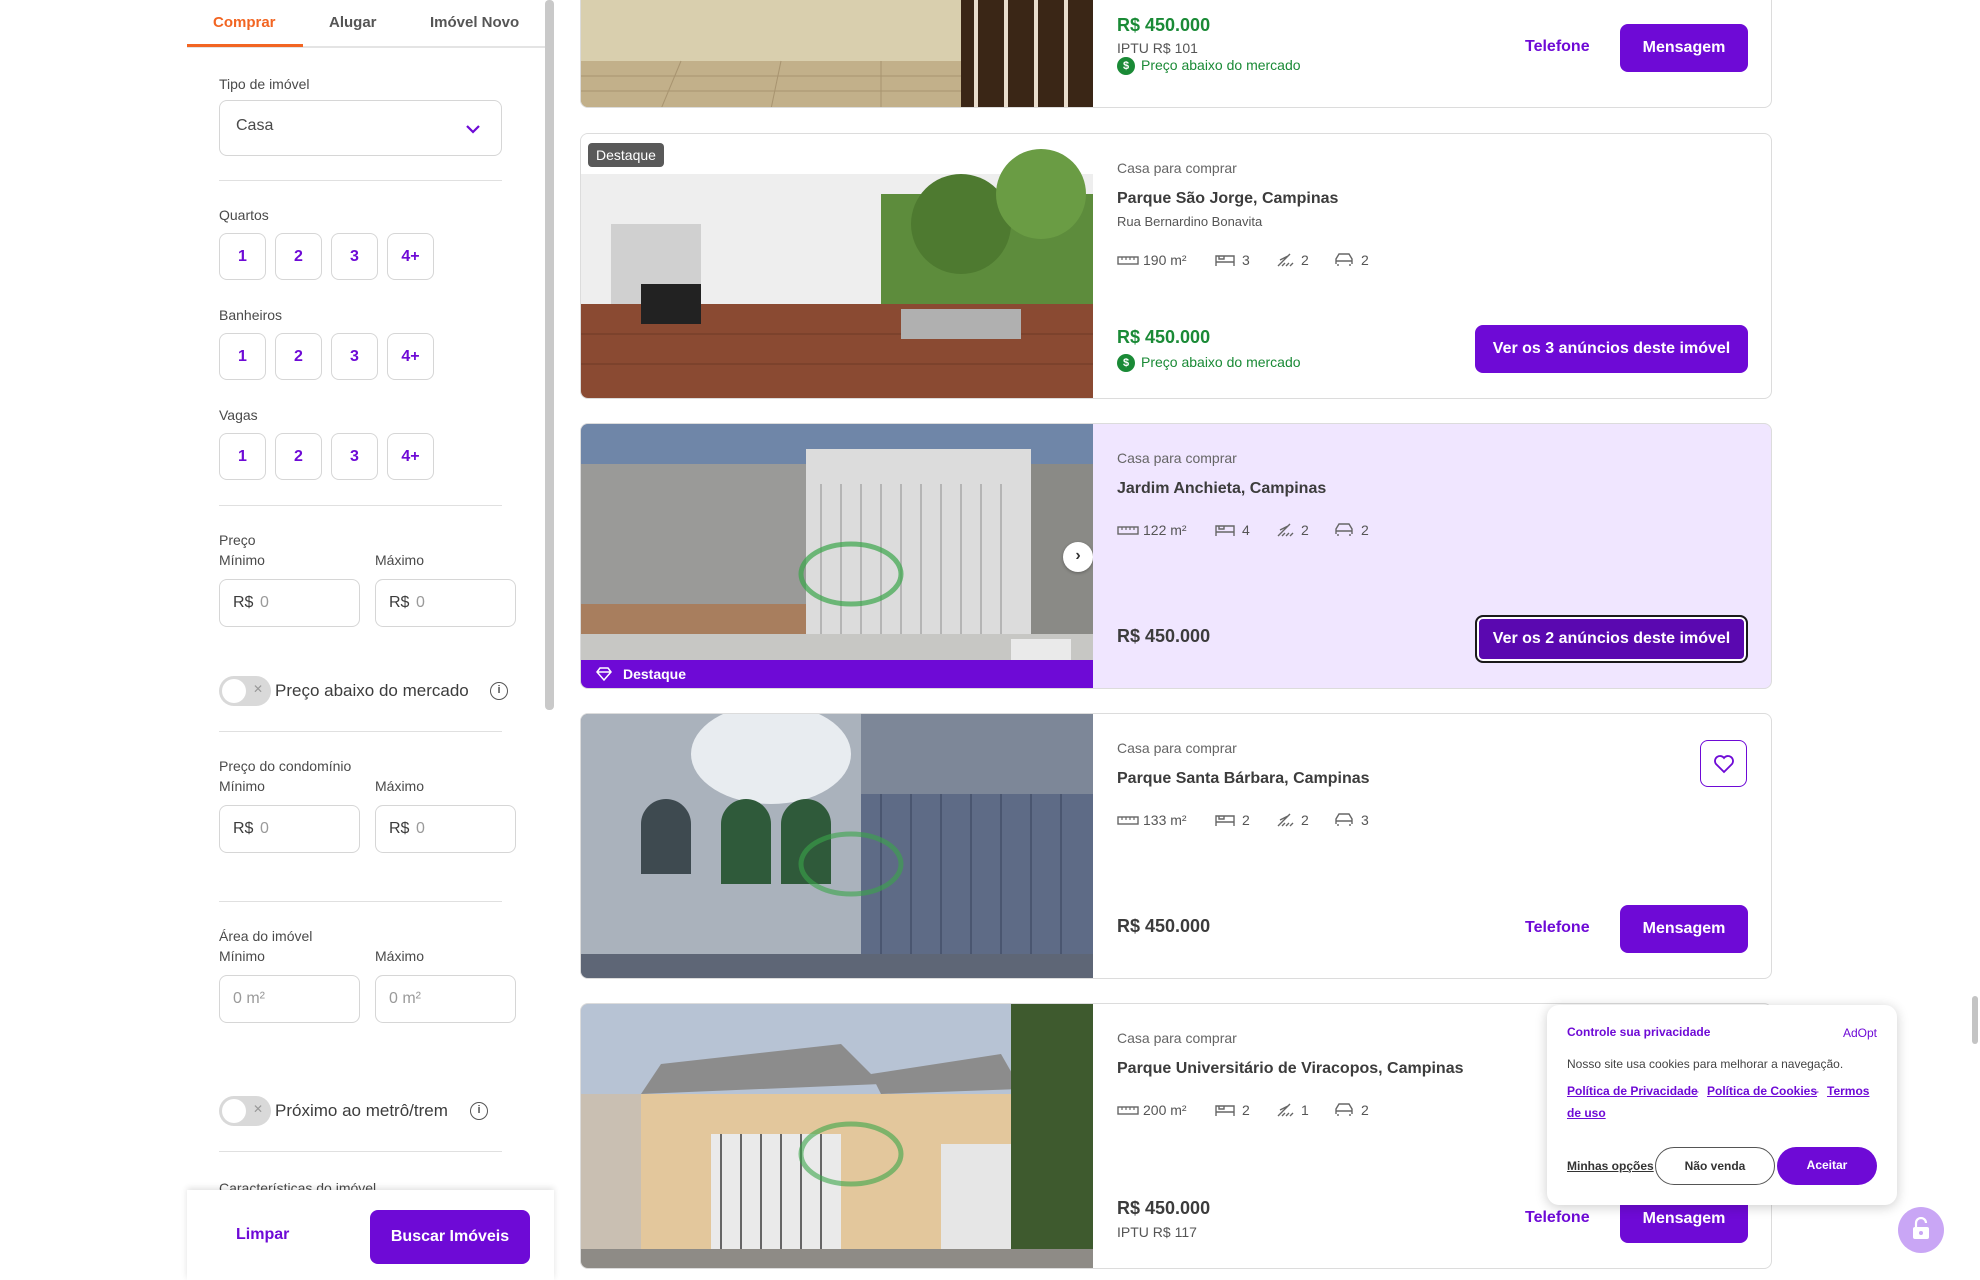 The width and height of the screenshot is (1980, 1280). Describe the element at coordinates (604, 674) in the screenshot. I see `diamond-icon` at that location.